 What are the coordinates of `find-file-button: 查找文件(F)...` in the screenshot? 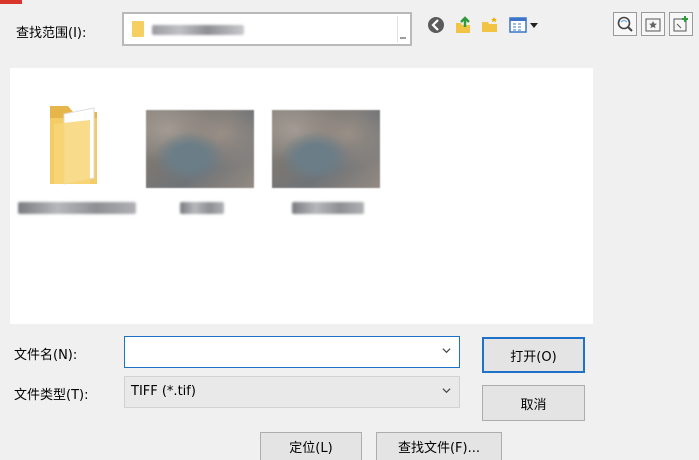 It's located at (439, 446).